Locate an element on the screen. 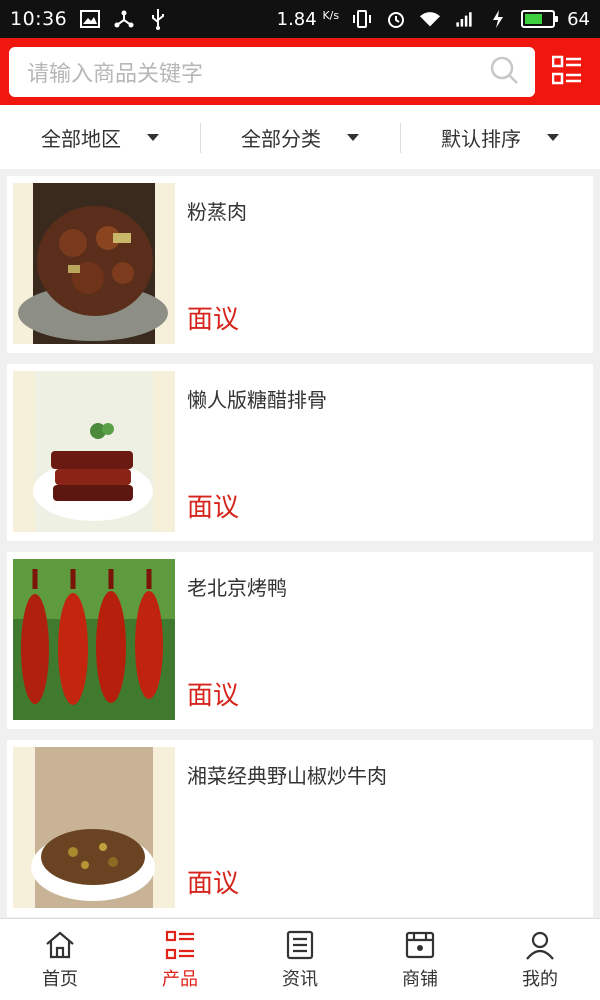 The height and width of the screenshot is (1000, 600). nav-store-label: 商铺 is located at coordinates (420, 979).